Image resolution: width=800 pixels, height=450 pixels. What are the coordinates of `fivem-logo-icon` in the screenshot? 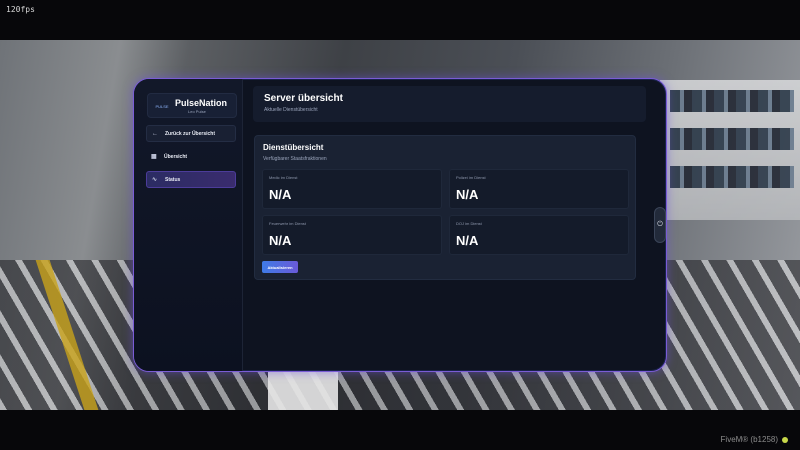 It's located at (785, 439).